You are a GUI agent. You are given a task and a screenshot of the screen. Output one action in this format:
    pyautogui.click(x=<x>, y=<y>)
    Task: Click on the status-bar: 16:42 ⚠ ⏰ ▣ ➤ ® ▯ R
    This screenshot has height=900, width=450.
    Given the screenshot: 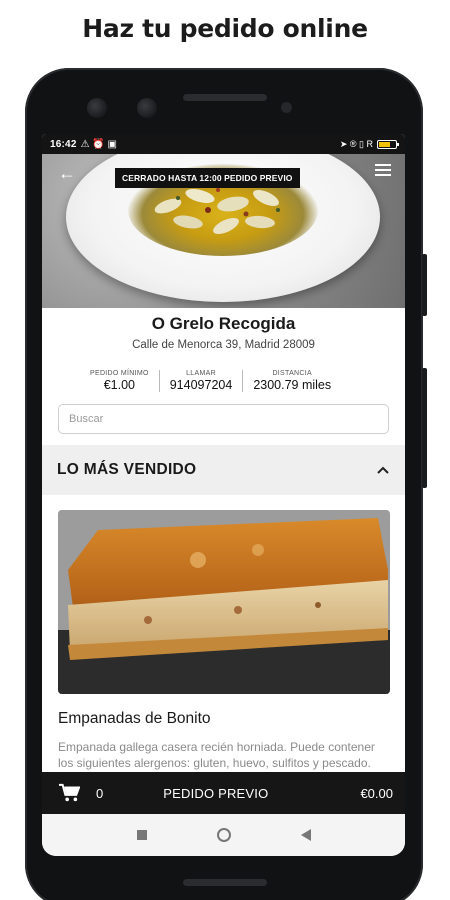 What is the action you would take?
    pyautogui.click(x=223, y=144)
    